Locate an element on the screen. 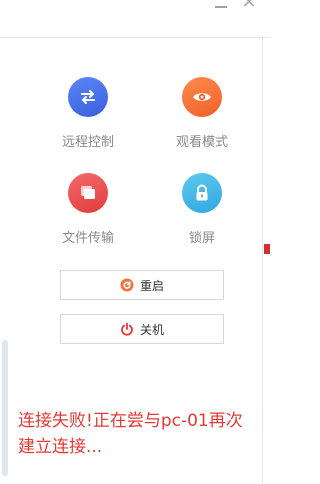 This screenshot has width=320, height=484. background-fragment is located at coordinates (267, 249).